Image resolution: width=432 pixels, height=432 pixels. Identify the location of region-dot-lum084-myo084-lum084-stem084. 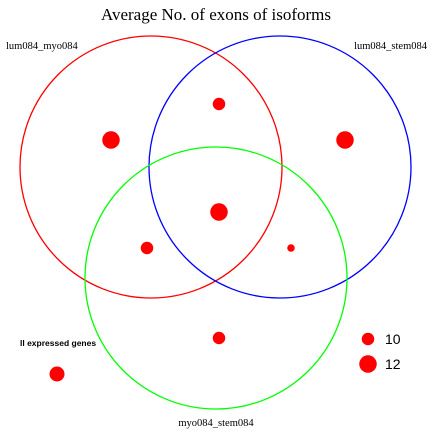
(219, 104).